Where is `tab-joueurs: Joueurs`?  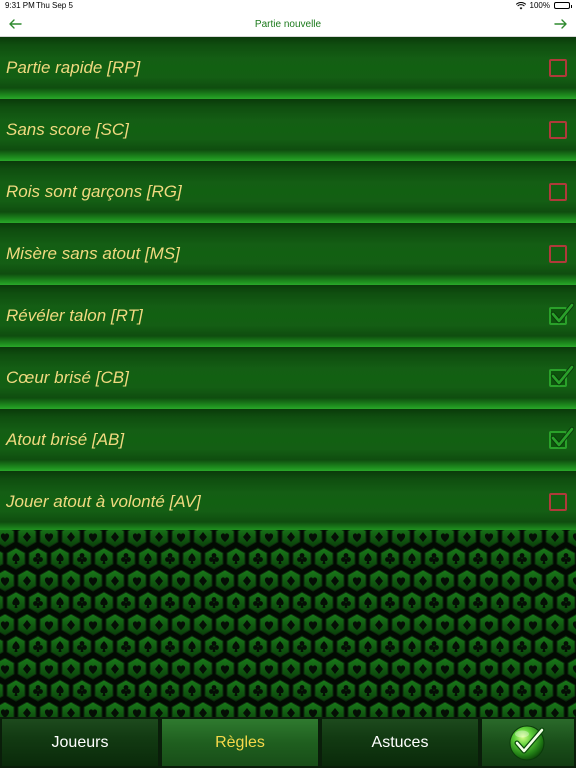
tab-joueurs: Joueurs is located at coordinates (80, 742).